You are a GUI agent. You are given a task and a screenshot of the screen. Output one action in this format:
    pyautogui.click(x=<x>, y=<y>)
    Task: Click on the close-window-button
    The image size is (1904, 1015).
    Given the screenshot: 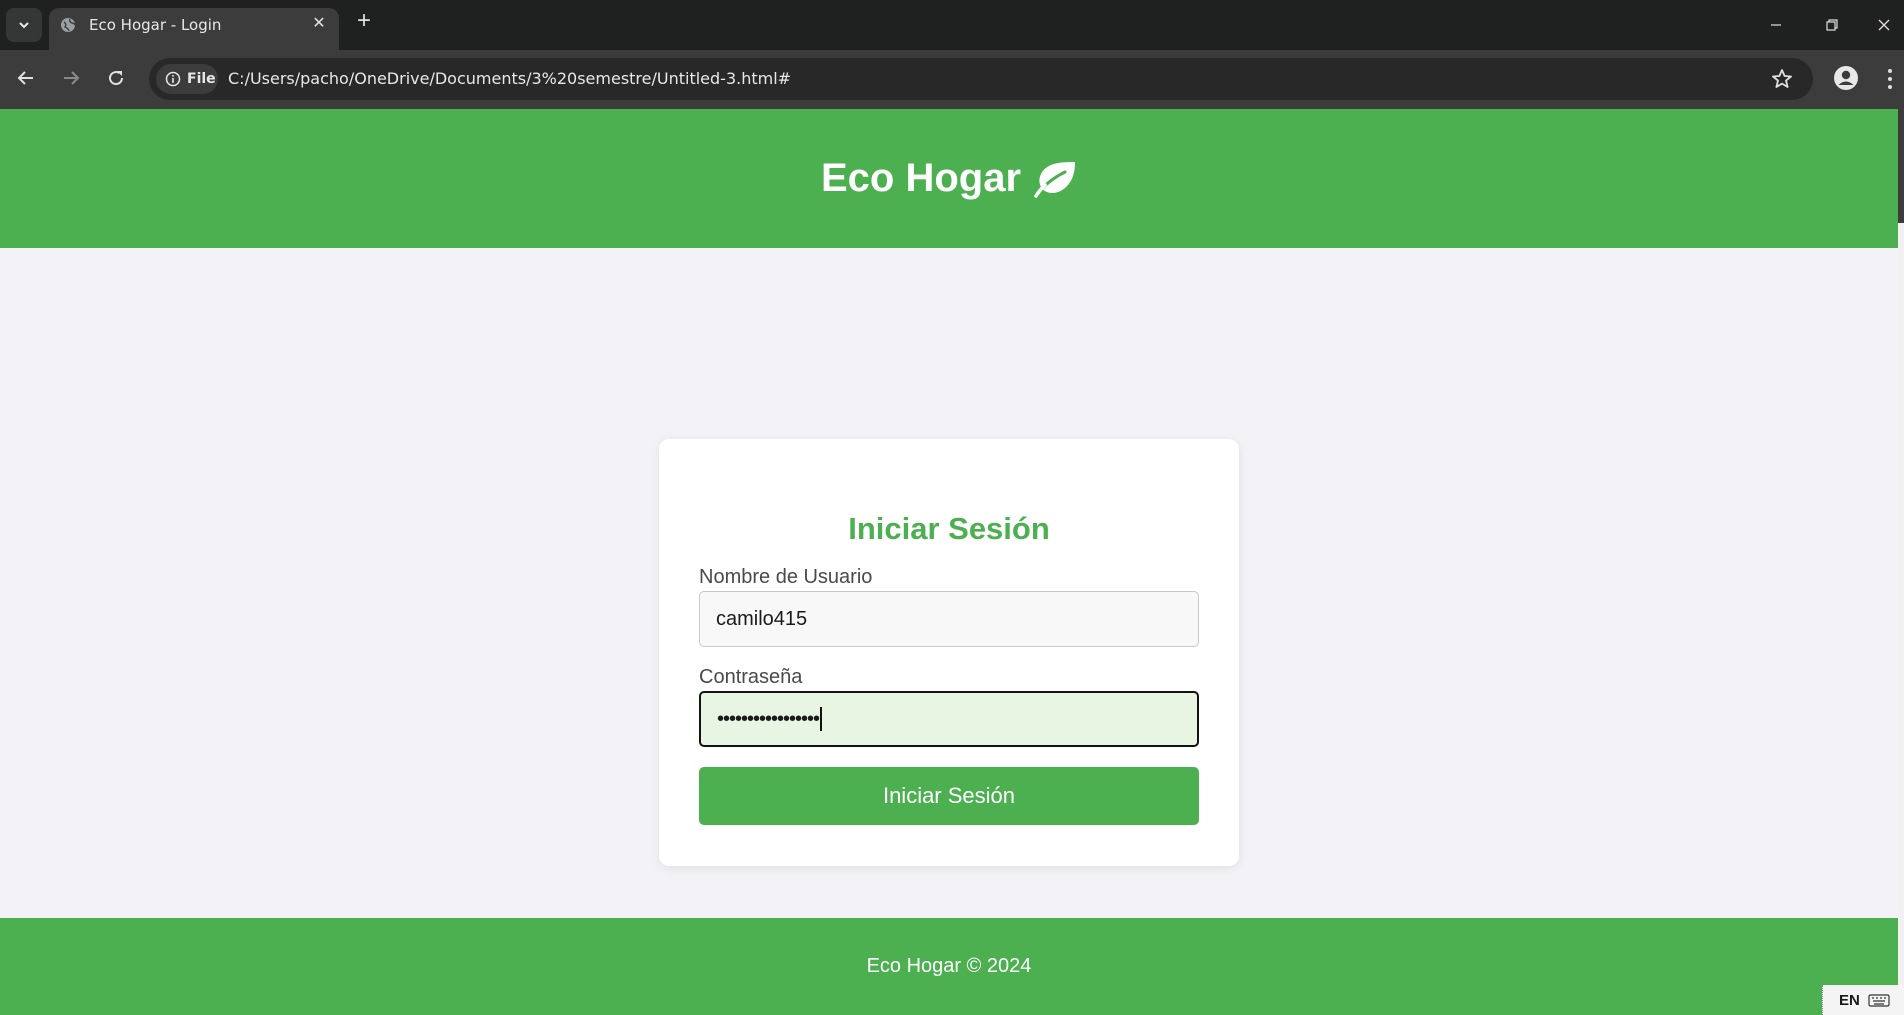 What is the action you would take?
    pyautogui.click(x=1884, y=25)
    